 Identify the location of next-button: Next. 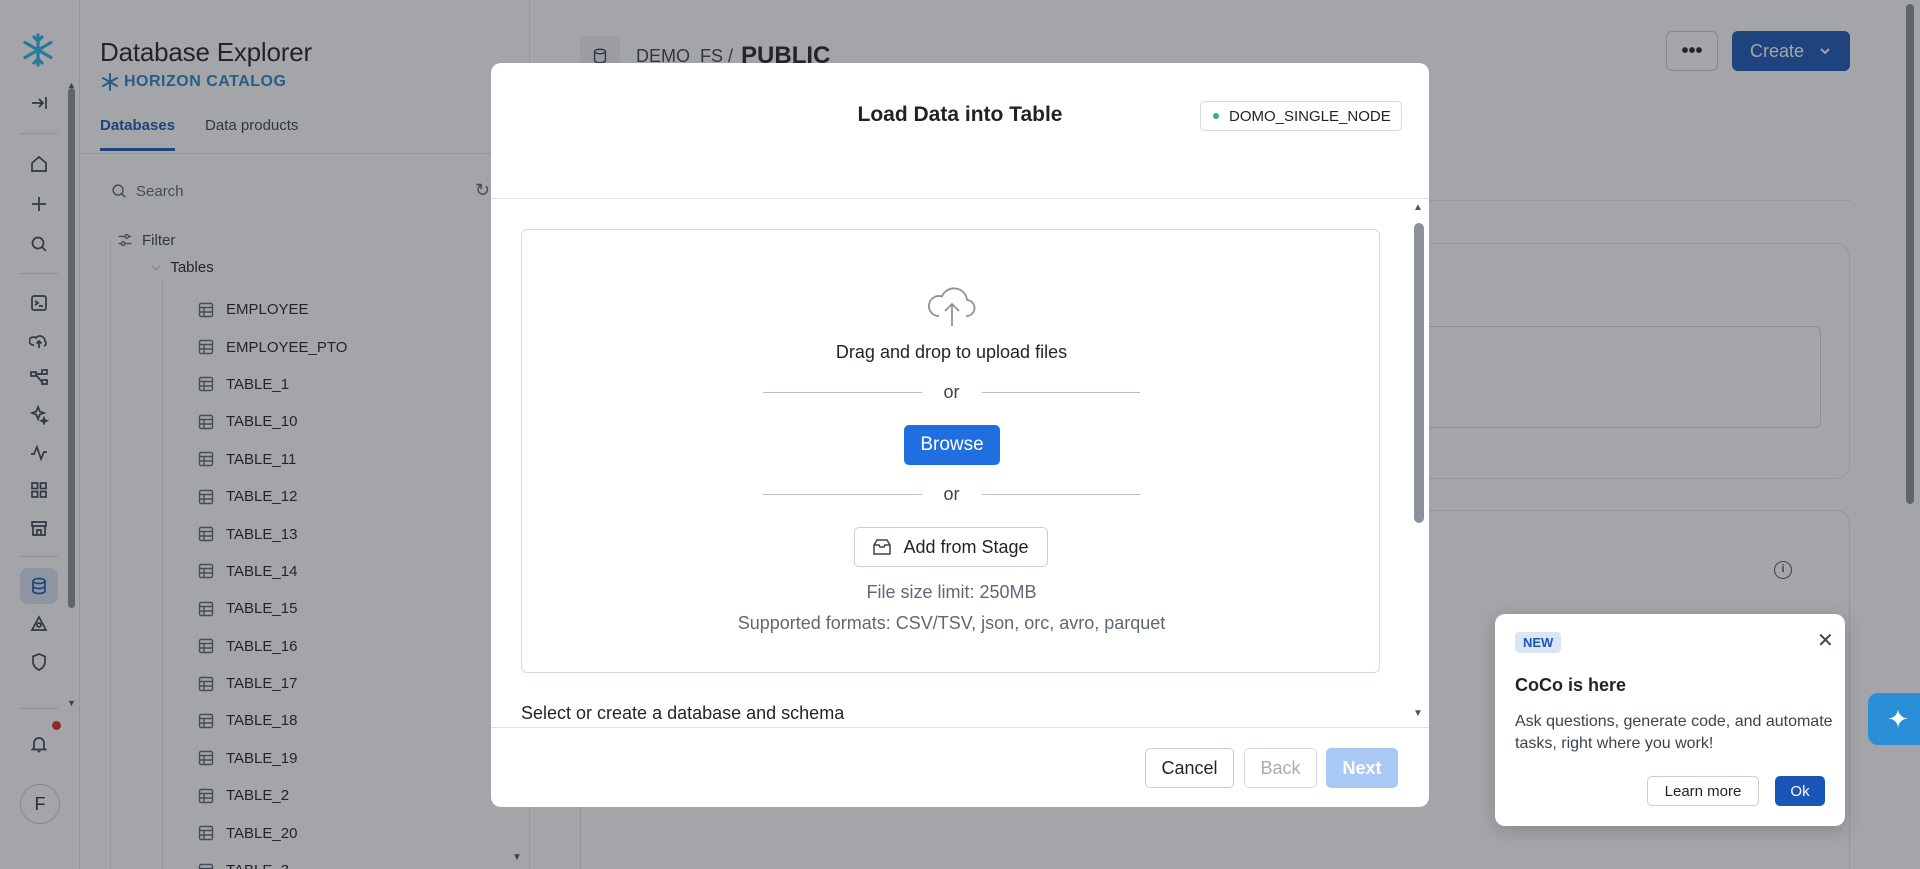
(1362, 768).